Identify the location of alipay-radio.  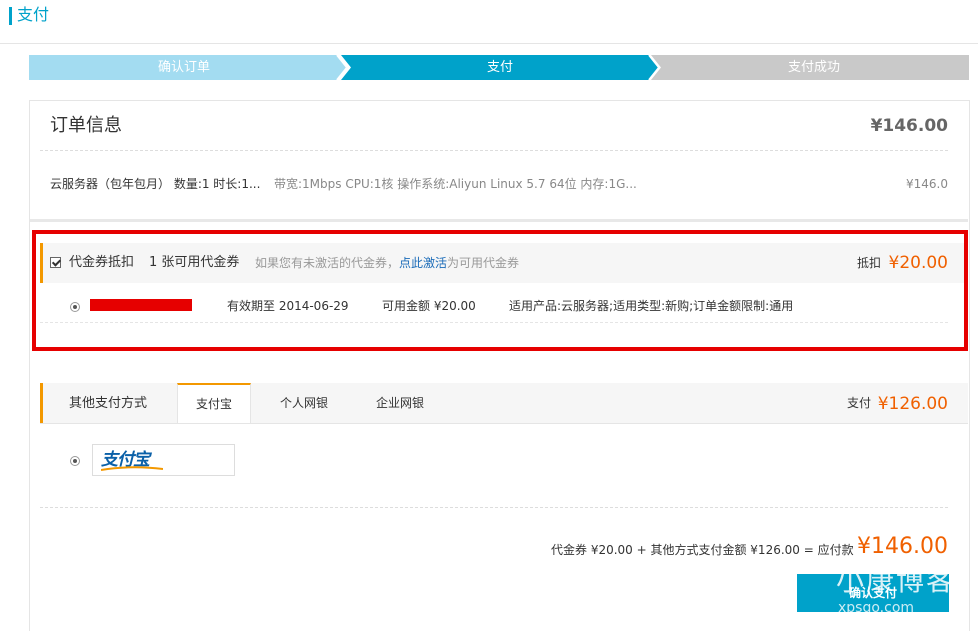
(75, 461).